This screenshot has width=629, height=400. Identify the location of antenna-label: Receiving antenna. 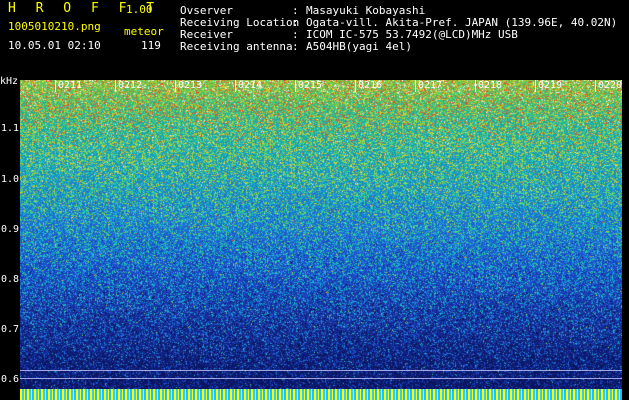
(236, 46).